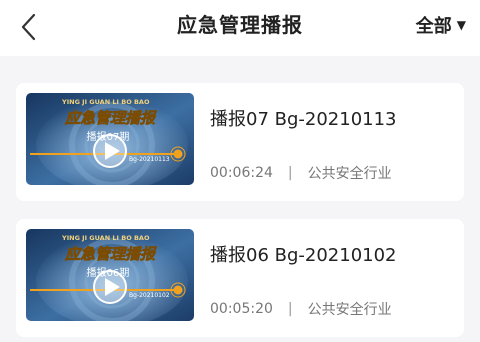  What do you see at coordinates (240, 25) in the screenshot?
I see `page-title: 应急管理播报` at bounding box center [240, 25].